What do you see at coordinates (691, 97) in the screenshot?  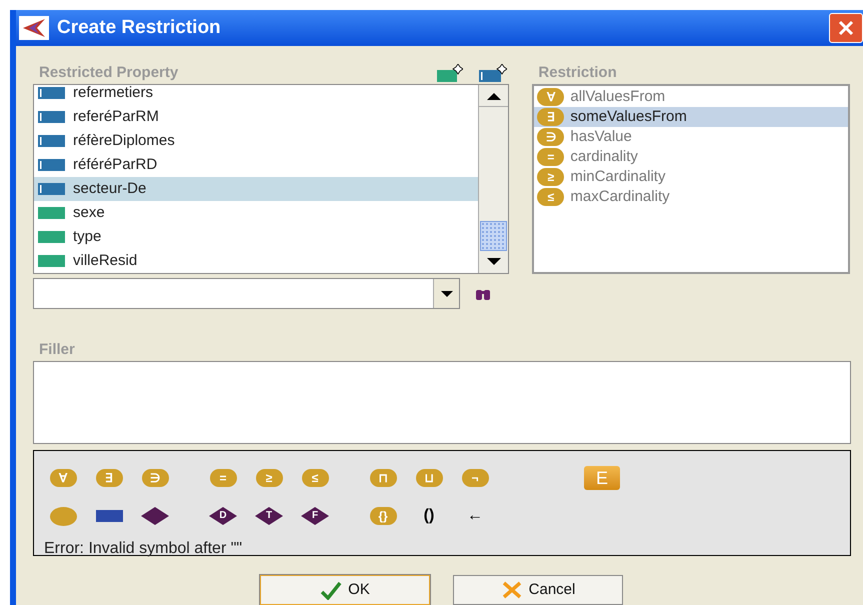 I see `restriction-row: ∀ allValuesFrom` at bounding box center [691, 97].